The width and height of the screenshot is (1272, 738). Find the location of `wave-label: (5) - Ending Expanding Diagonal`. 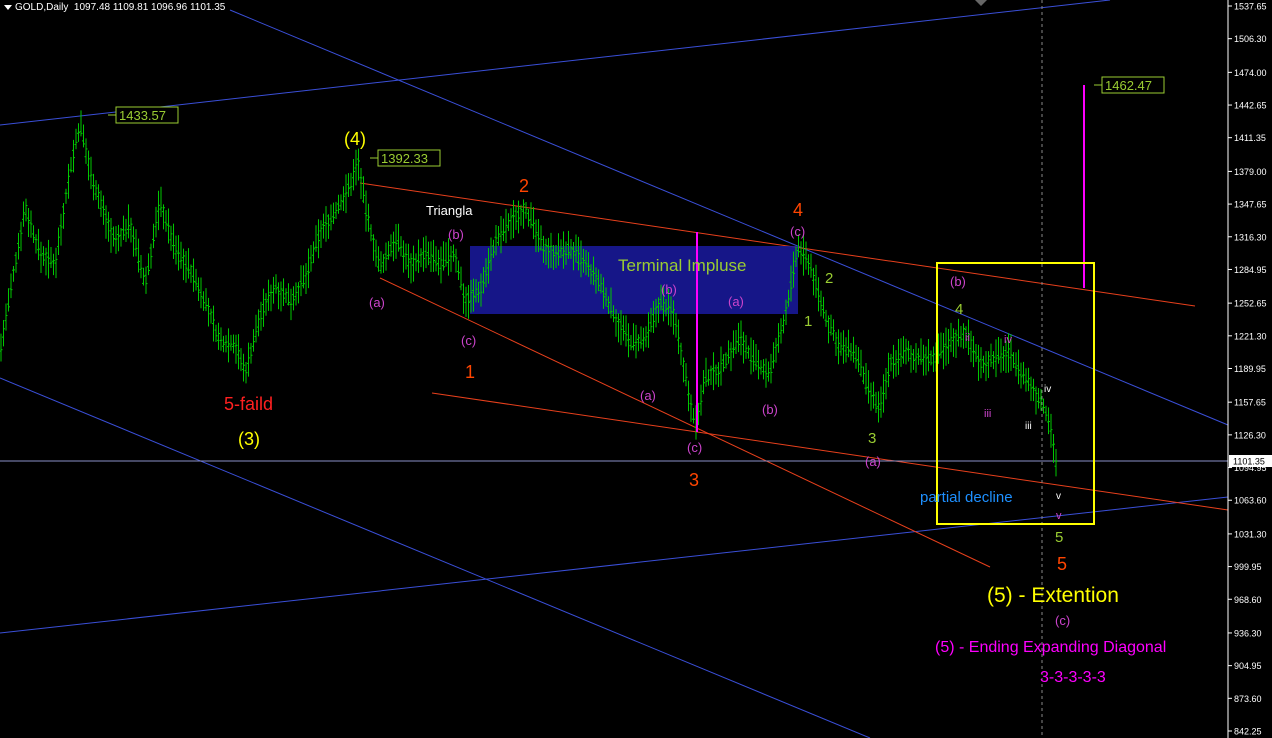

wave-label: (5) - Ending Expanding Diagonal is located at coordinates (1050, 647).